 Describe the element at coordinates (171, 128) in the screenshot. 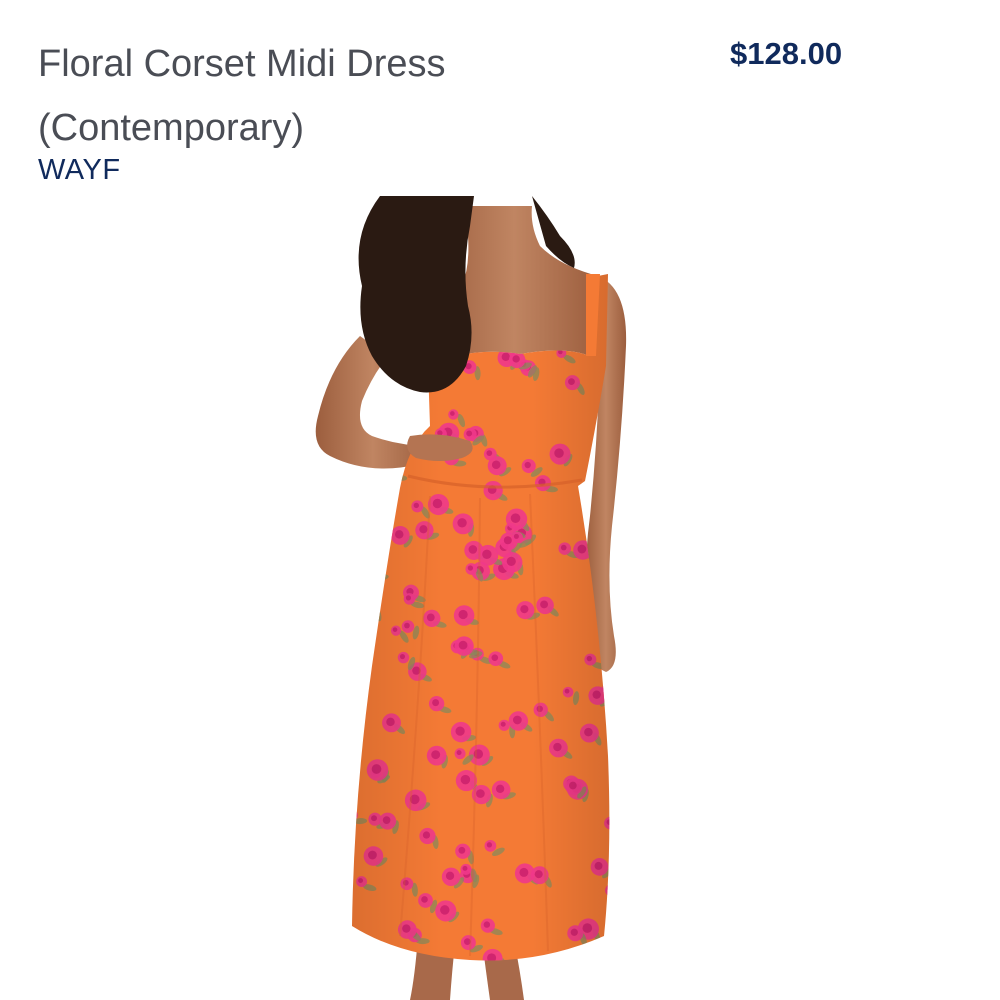

I see `product-title-line2: (Contemporary)` at that location.